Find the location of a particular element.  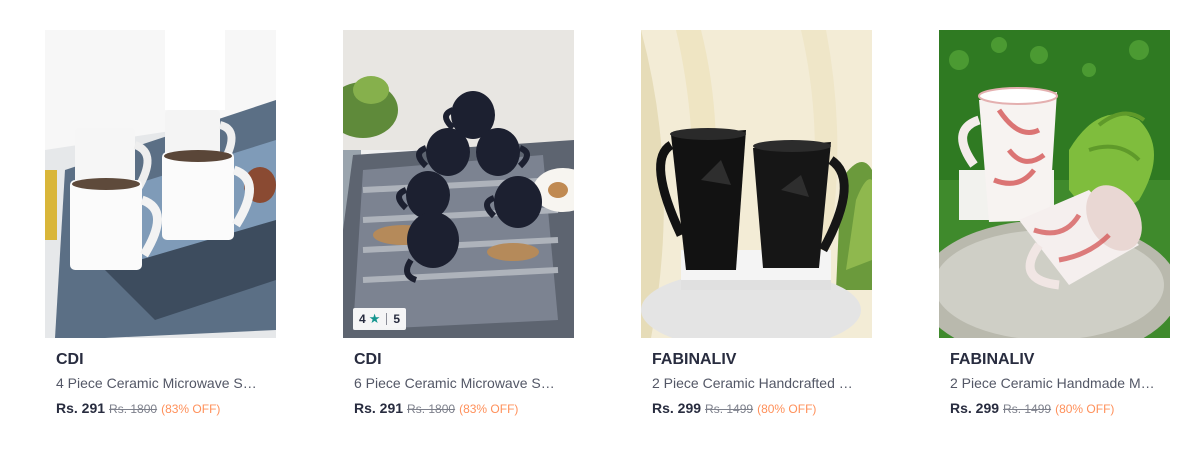

product-name: 4 Piece Ceramic Microwave Safe Tea Cups is located at coordinates (160, 383).